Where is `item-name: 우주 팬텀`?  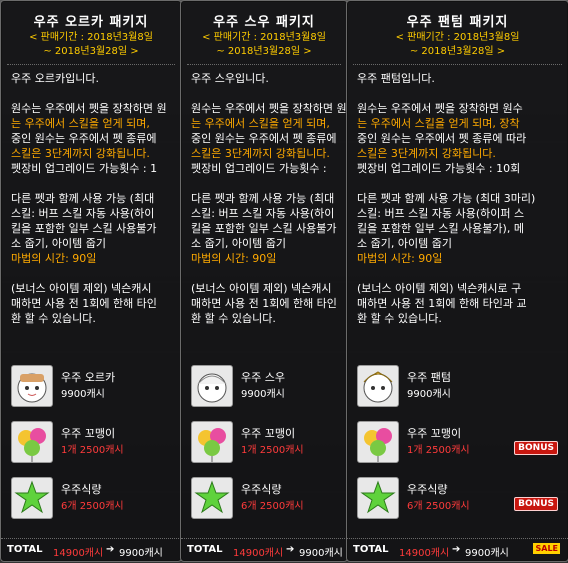 item-name: 우주 팬텀 is located at coordinates (429, 377).